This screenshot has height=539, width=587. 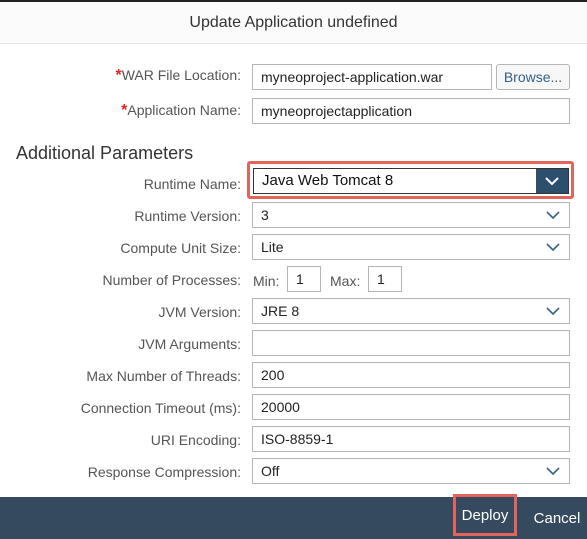 I want to click on compute-unit-label: Compute Unit Size:, so click(x=180, y=248).